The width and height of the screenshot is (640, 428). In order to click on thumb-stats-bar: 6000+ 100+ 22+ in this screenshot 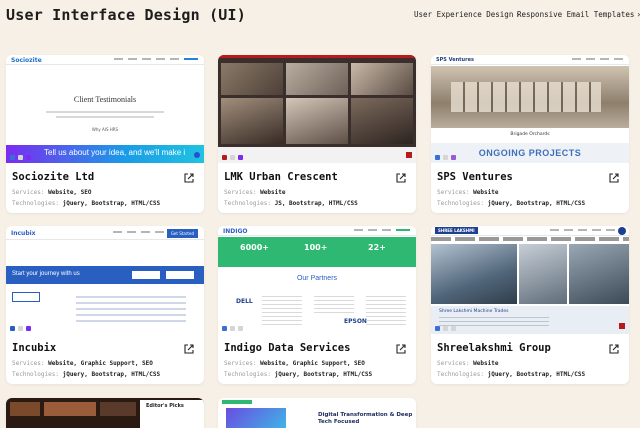, I will do `click(317, 252)`.